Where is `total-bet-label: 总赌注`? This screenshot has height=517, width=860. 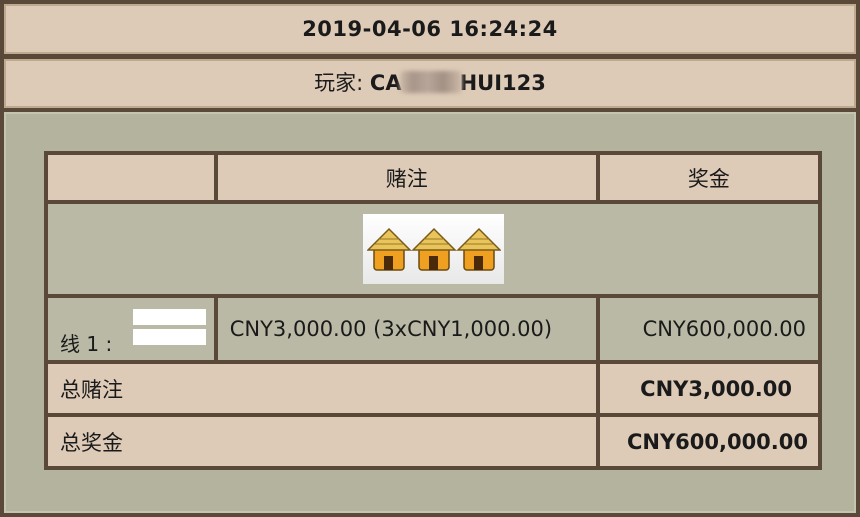
total-bet-label: 总赌注 is located at coordinates (322, 388).